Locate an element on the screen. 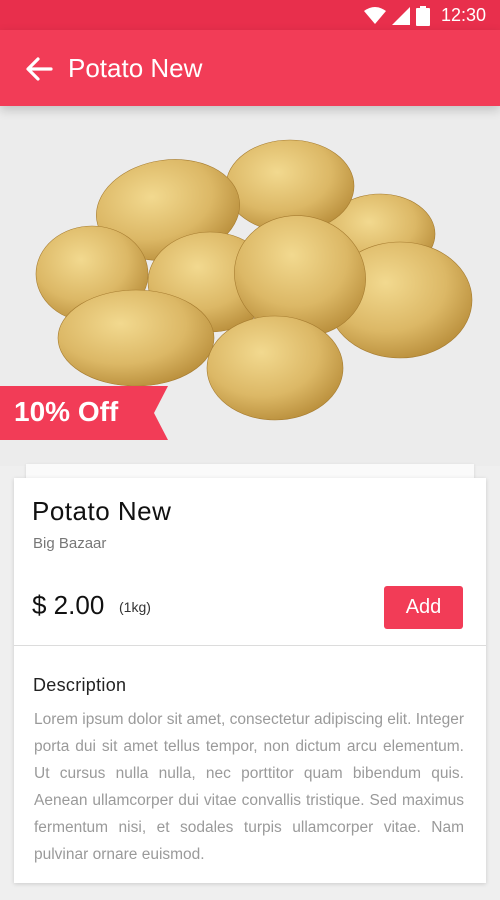 The height and width of the screenshot is (900, 500). product-price: $ 2.00 is located at coordinates (68, 605).